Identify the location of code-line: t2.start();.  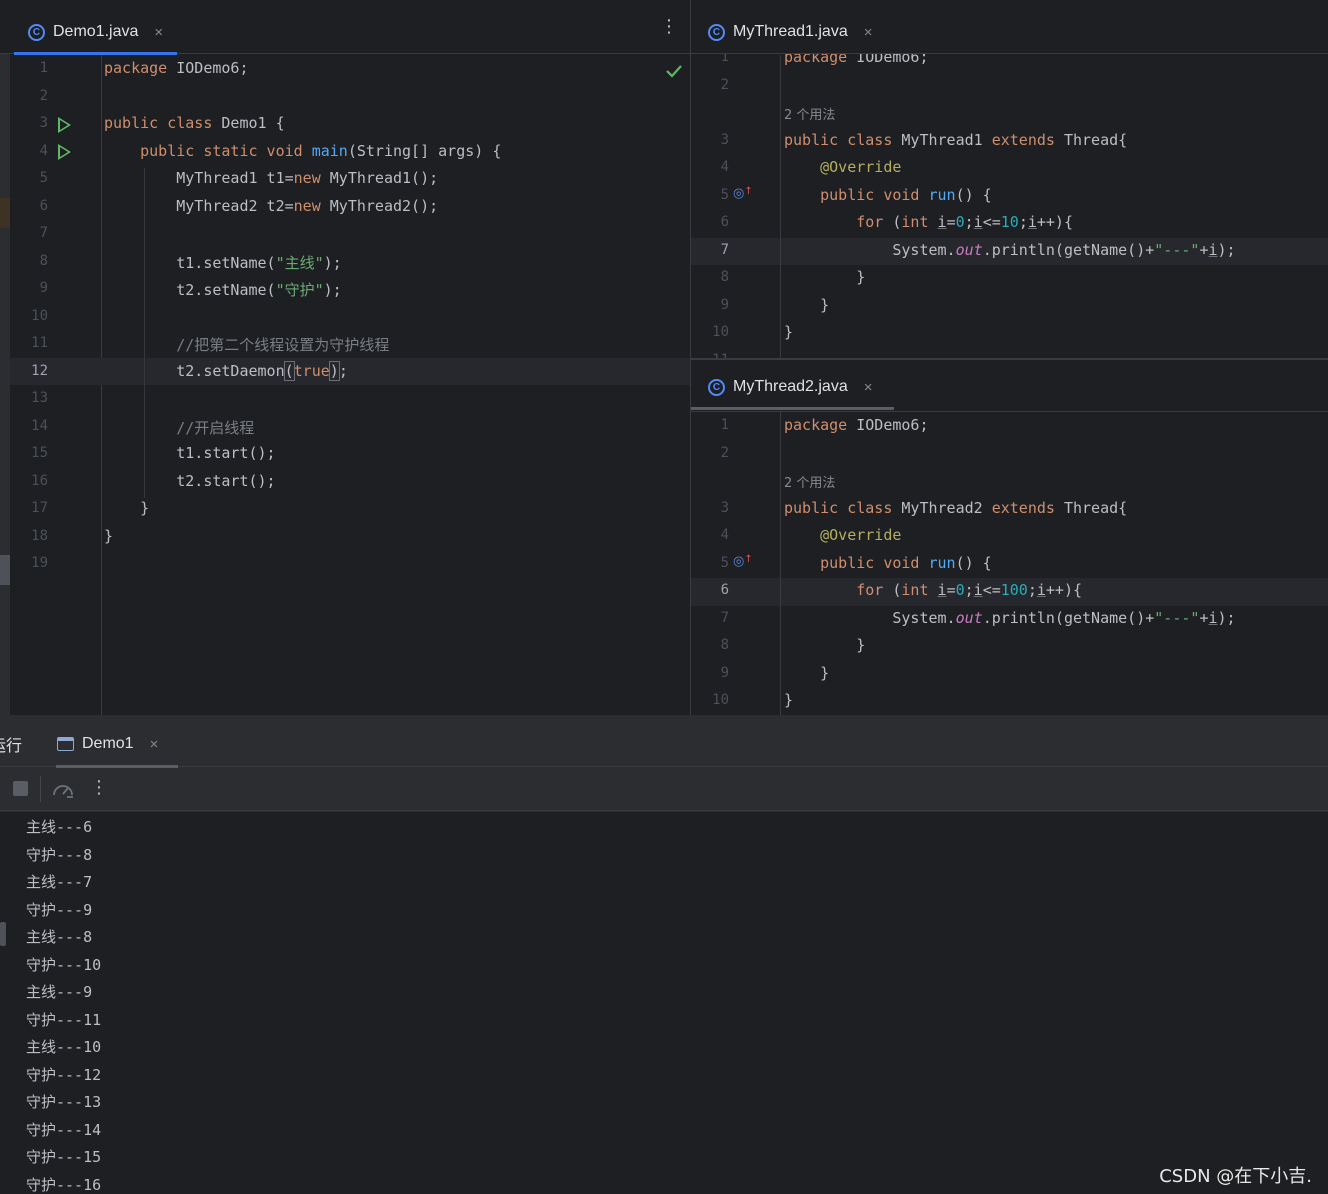
(189, 481).